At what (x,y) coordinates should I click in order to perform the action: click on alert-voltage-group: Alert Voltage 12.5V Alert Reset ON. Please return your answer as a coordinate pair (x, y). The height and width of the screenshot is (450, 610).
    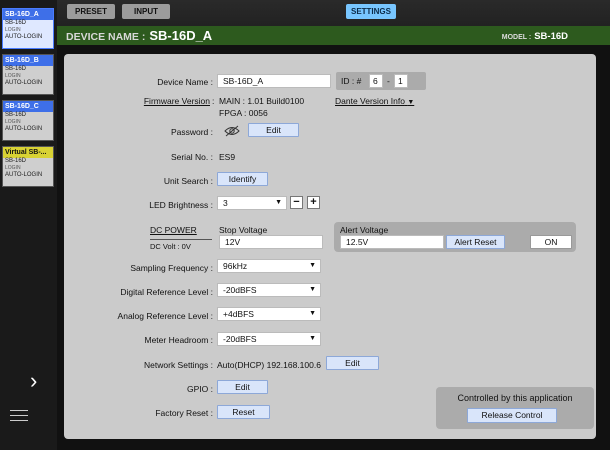
    Looking at the image, I should click on (455, 237).